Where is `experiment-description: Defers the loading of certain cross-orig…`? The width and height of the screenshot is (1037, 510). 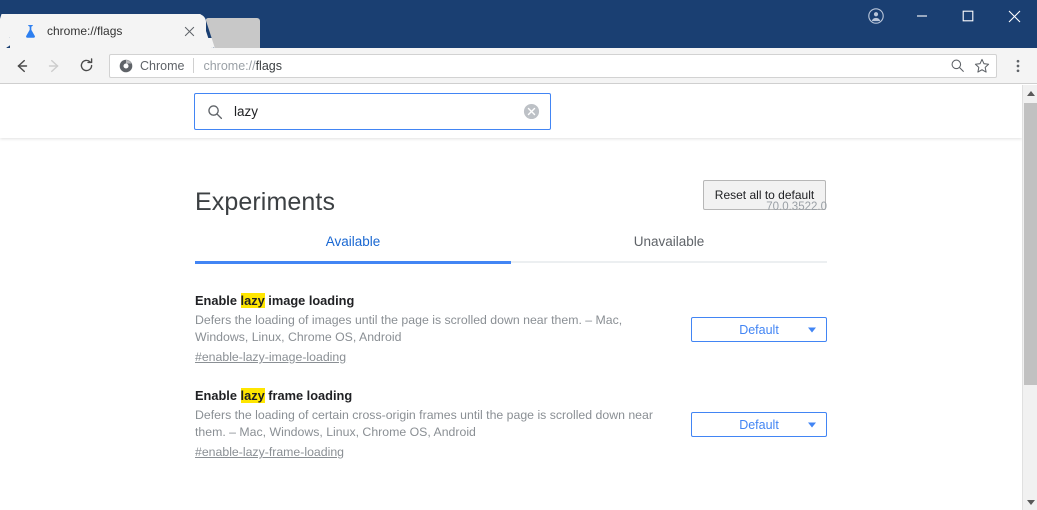 experiment-description: Defers the loading of certain cross-orig… is located at coordinates (424, 423).